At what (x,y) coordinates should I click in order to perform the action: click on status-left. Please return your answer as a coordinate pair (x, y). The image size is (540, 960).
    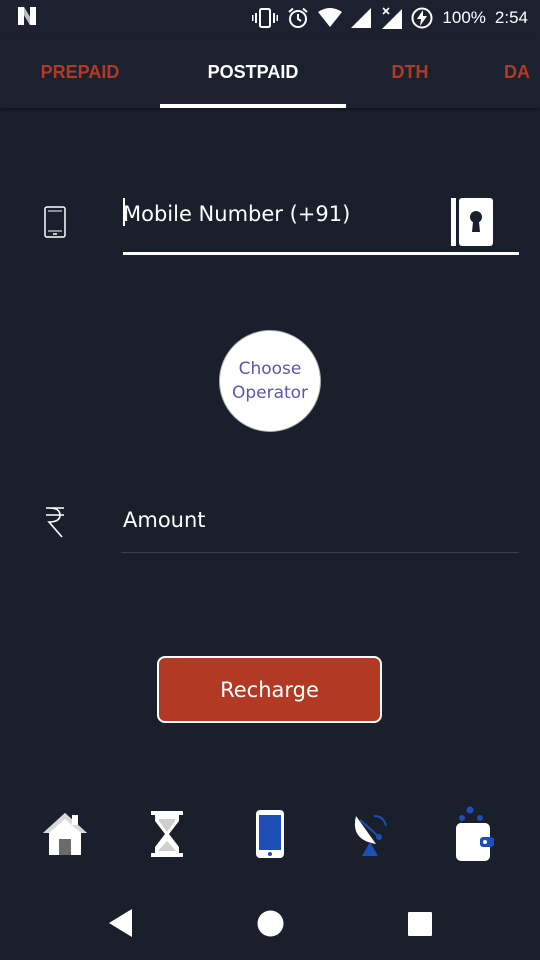
    Looking at the image, I should click on (27, 18).